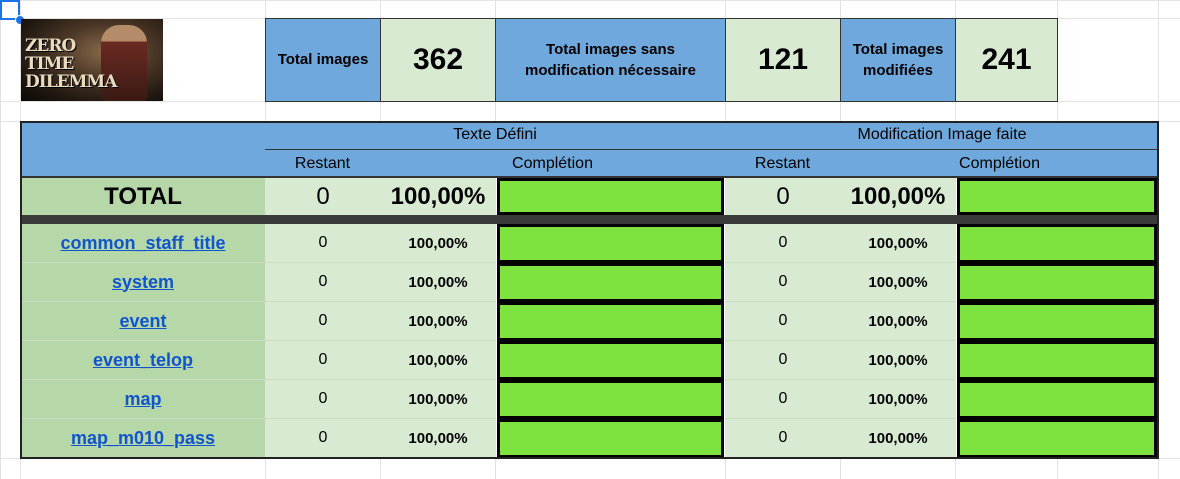 This screenshot has height=479, width=1180. What do you see at coordinates (999, 163) in the screenshot?
I see `header-completion-image: Complétion` at bounding box center [999, 163].